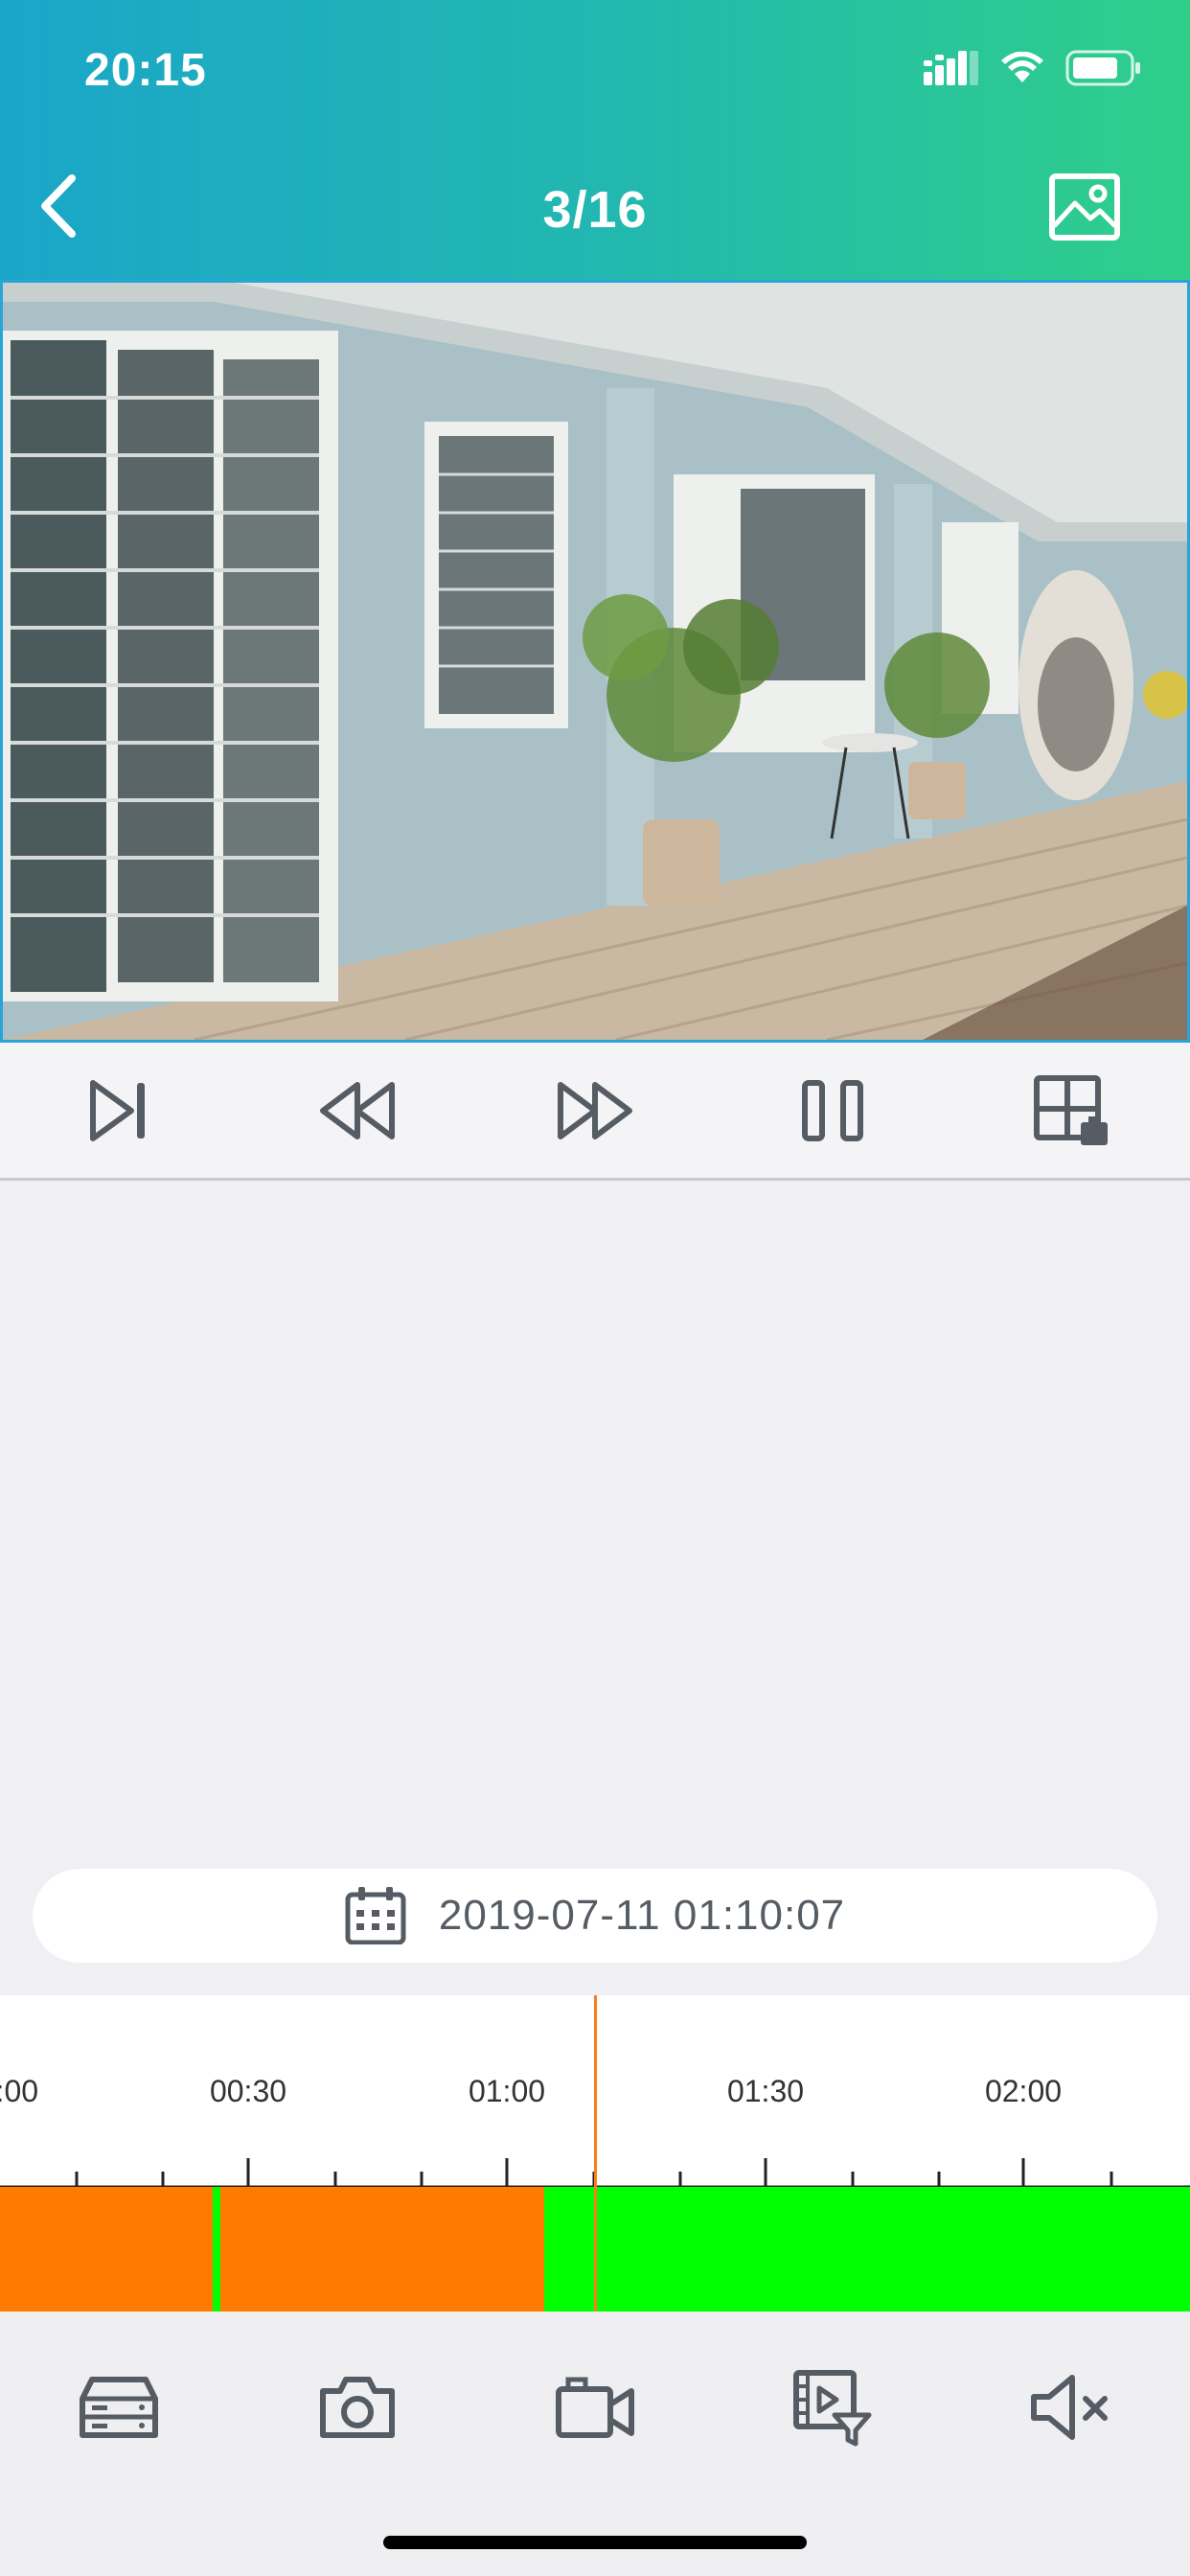 The width and height of the screenshot is (1190, 2576). What do you see at coordinates (642, 1915) in the screenshot?
I see `date-time-value: 2019-07-11 01:10:07` at bounding box center [642, 1915].